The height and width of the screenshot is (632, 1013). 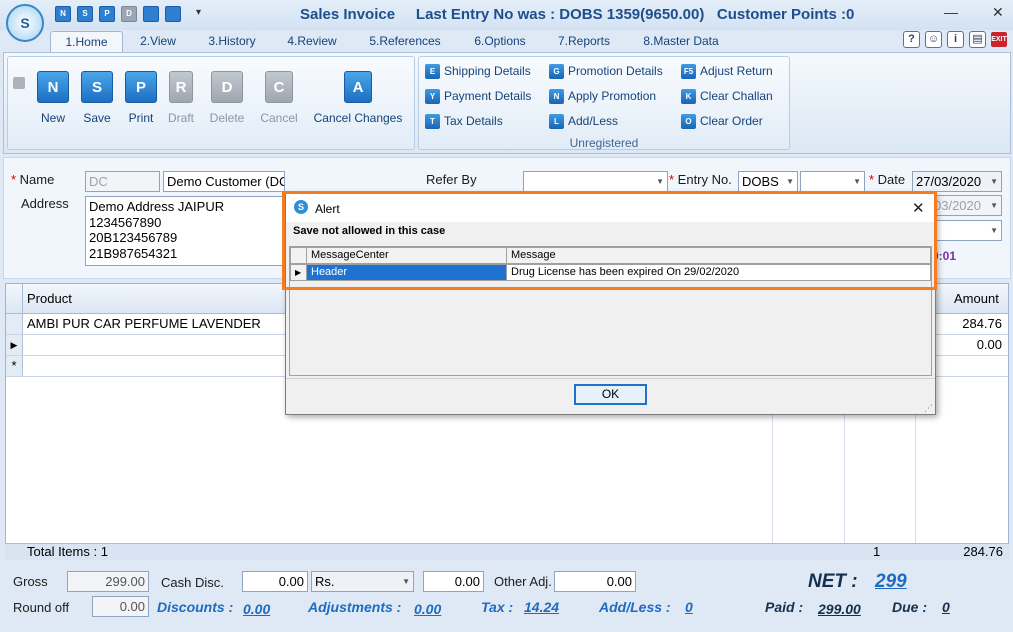 What do you see at coordinates (85, 14) in the screenshot?
I see `quick-save-icon: S` at bounding box center [85, 14].